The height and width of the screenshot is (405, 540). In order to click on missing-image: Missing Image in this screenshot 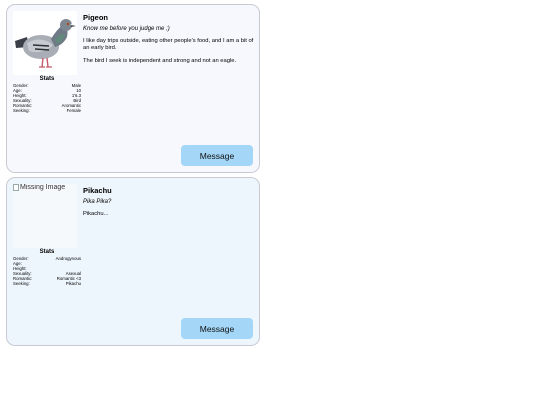, I will do `click(39, 187)`.